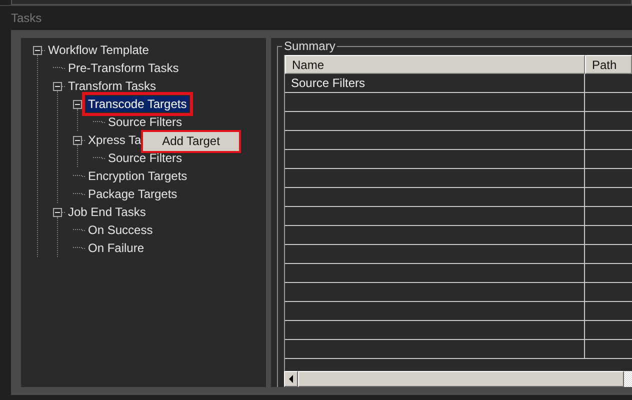 The image size is (632, 400). Describe the element at coordinates (138, 176) in the screenshot. I see `tree-item: Encryption Targets` at that location.